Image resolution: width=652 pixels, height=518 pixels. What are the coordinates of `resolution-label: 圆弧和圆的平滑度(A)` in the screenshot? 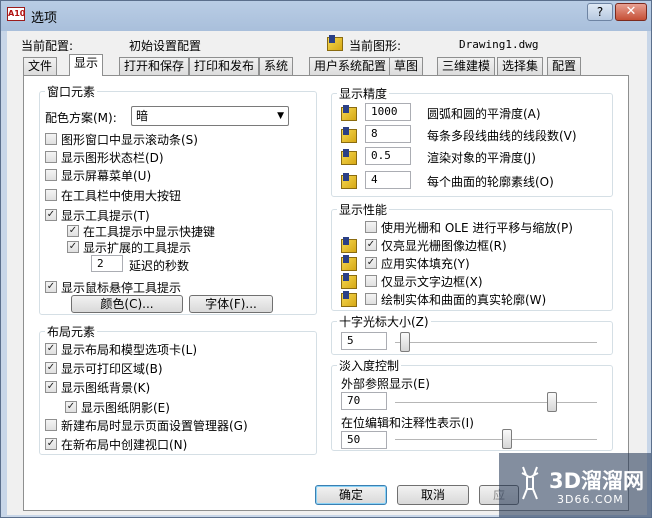 It's located at (484, 114).